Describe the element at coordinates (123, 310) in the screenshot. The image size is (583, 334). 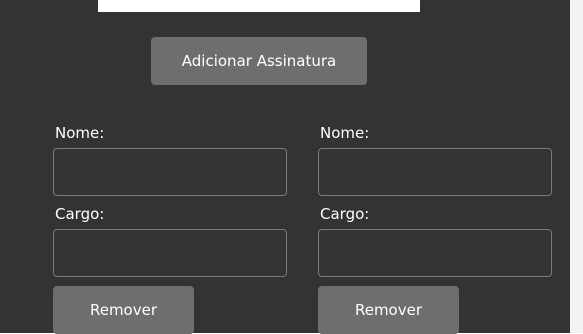
I see `signature-1-remove-button: Remover` at that location.